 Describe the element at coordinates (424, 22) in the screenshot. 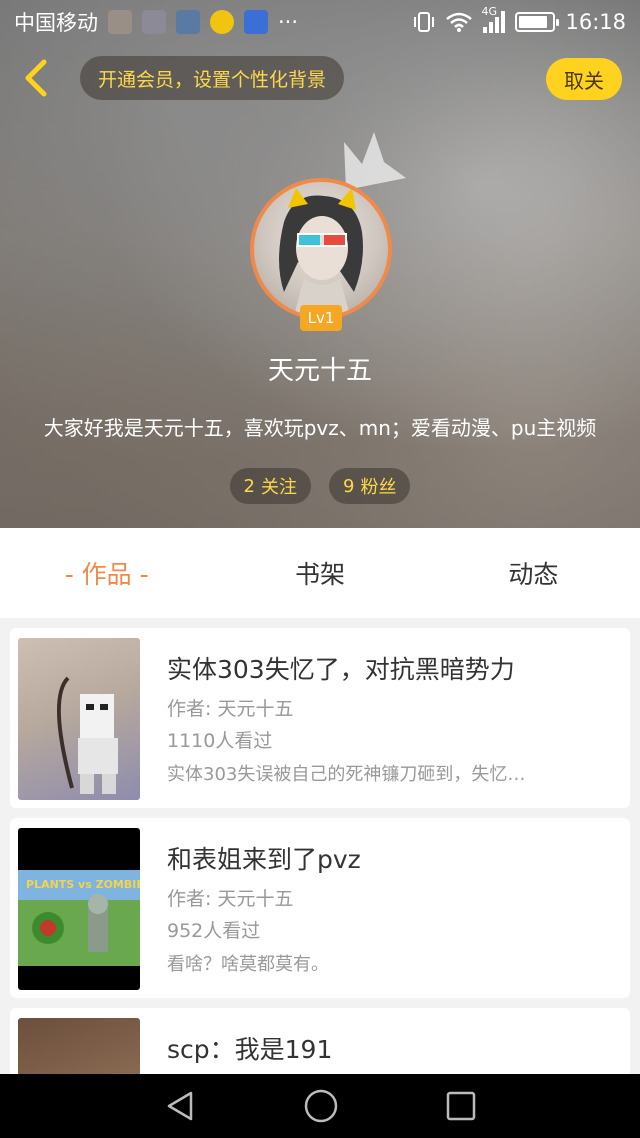

I see `vibrate-icon` at that location.